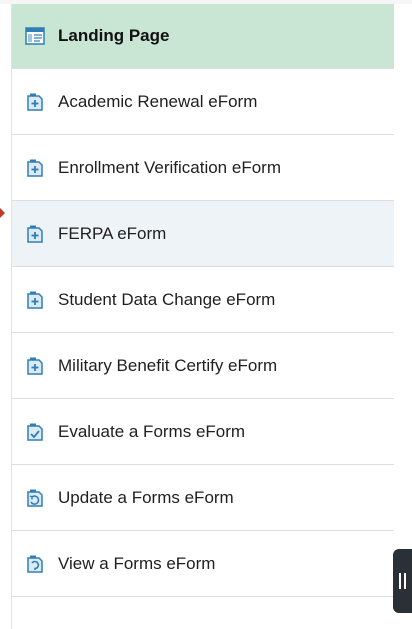 This screenshot has height=629, width=412. I want to click on nav-item-student-data-change: Student Data Change eForm, so click(203, 300).